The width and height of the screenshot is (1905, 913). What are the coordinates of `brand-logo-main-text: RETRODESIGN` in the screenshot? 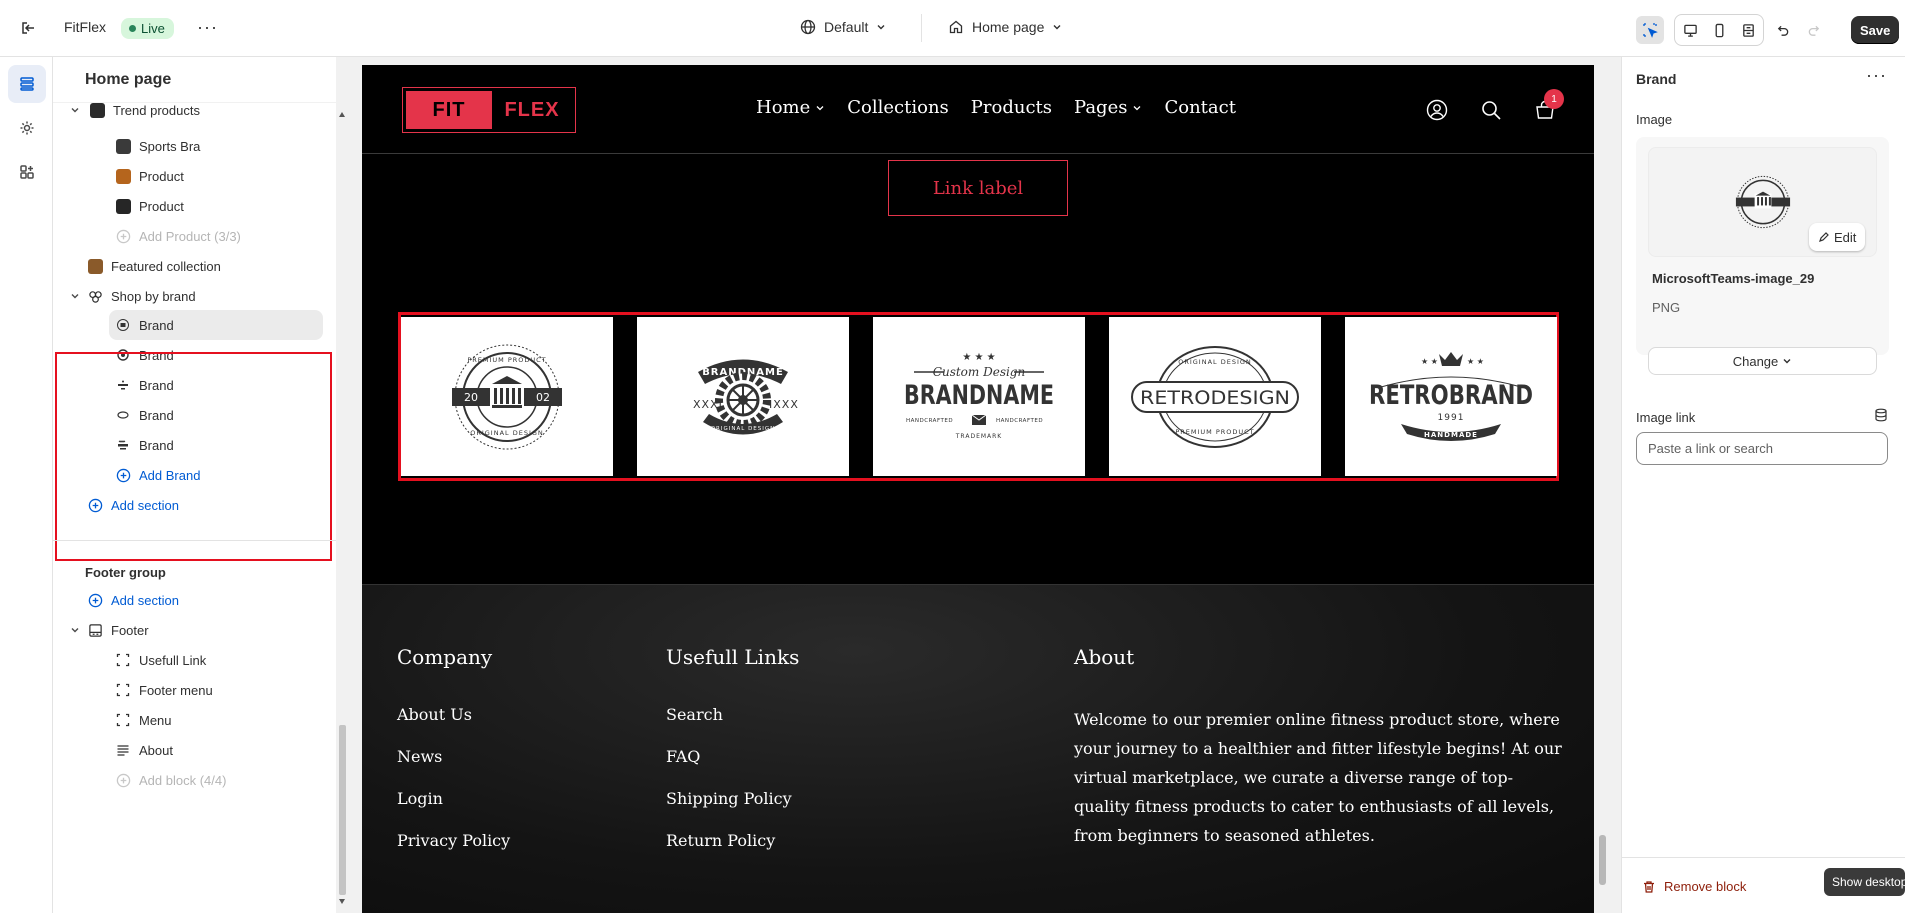 It's located at (1215, 398).